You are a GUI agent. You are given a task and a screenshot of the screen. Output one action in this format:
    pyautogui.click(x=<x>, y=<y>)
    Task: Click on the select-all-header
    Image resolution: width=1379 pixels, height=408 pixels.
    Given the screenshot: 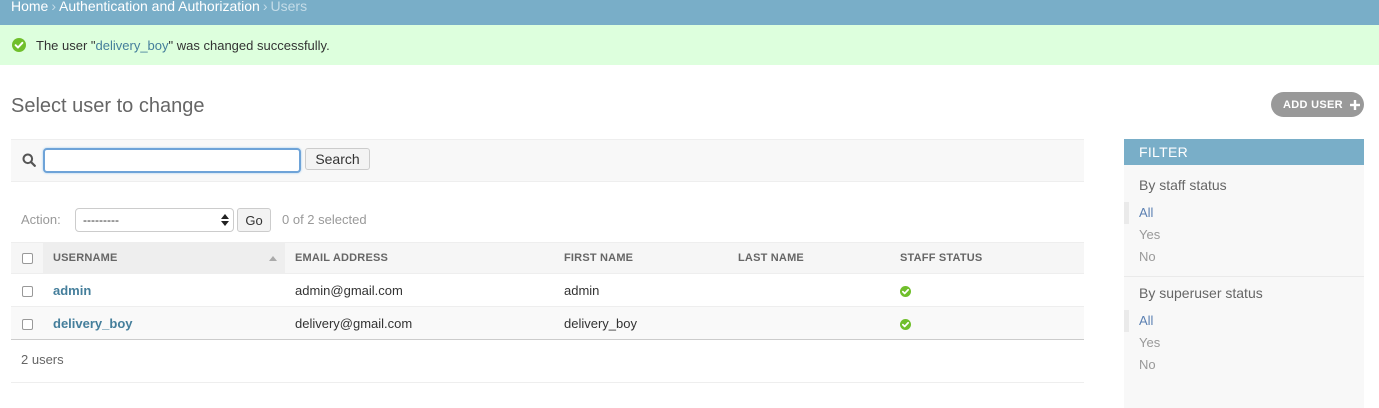 What is the action you would take?
    pyautogui.click(x=27, y=258)
    